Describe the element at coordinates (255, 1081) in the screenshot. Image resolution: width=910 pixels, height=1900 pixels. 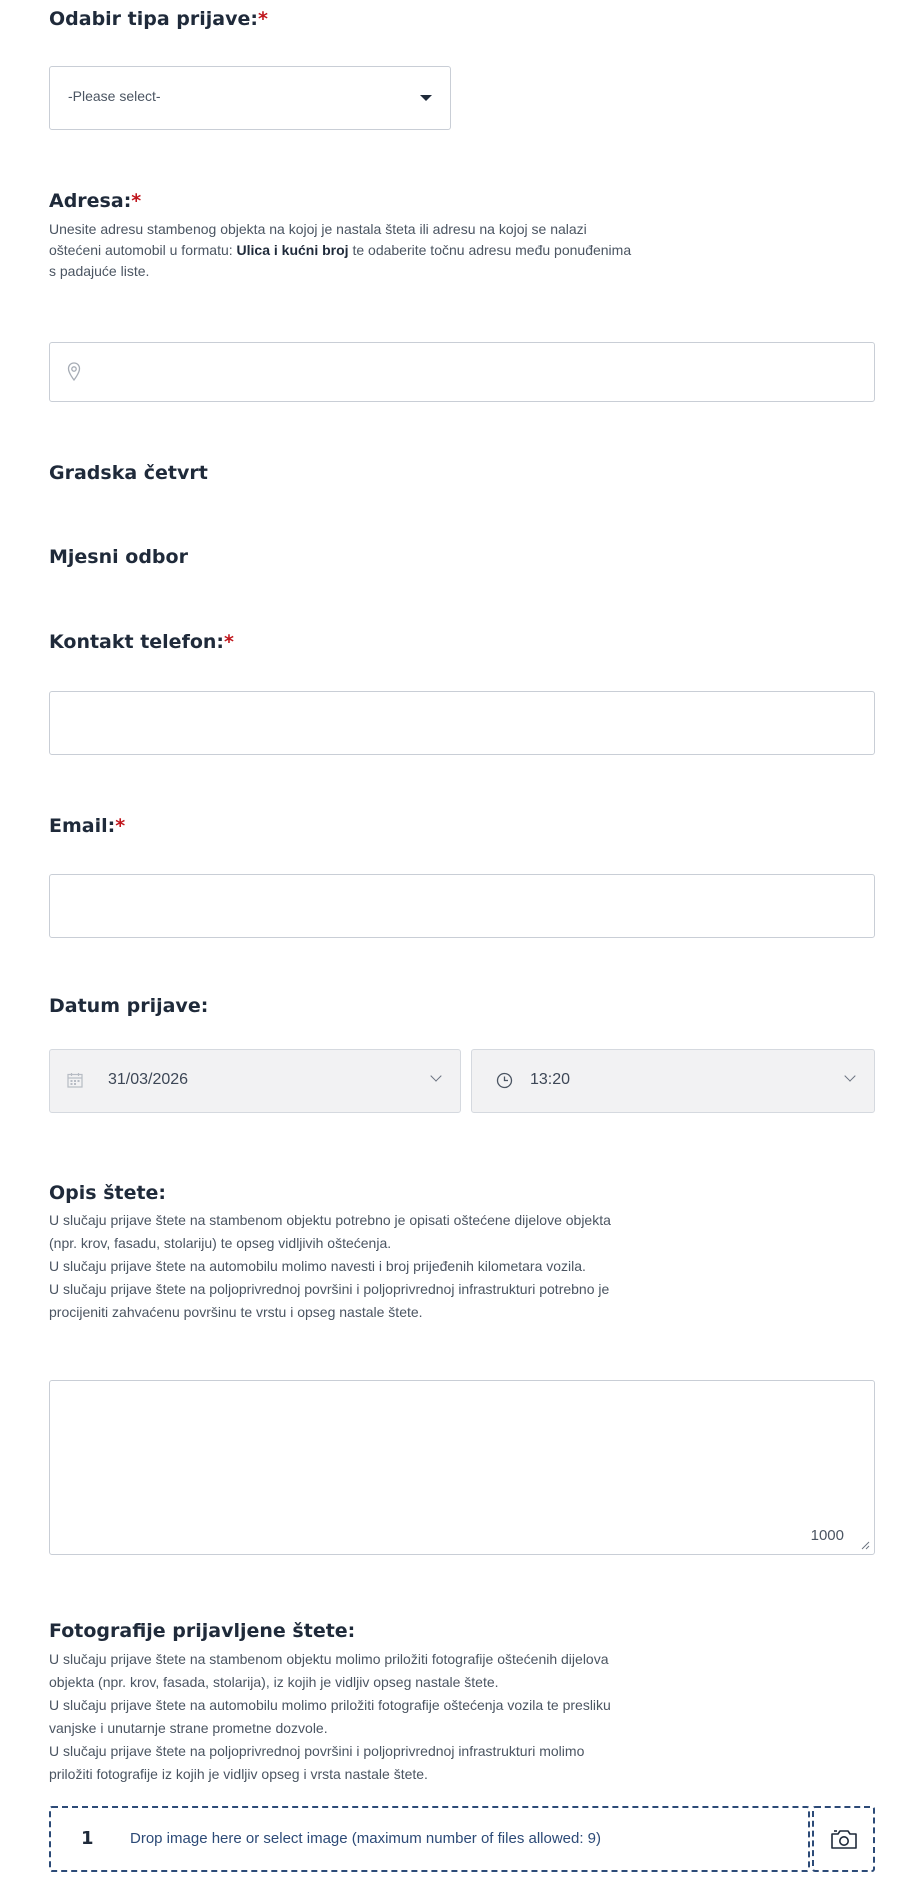
I see `date-picker: 31/03/2026` at that location.